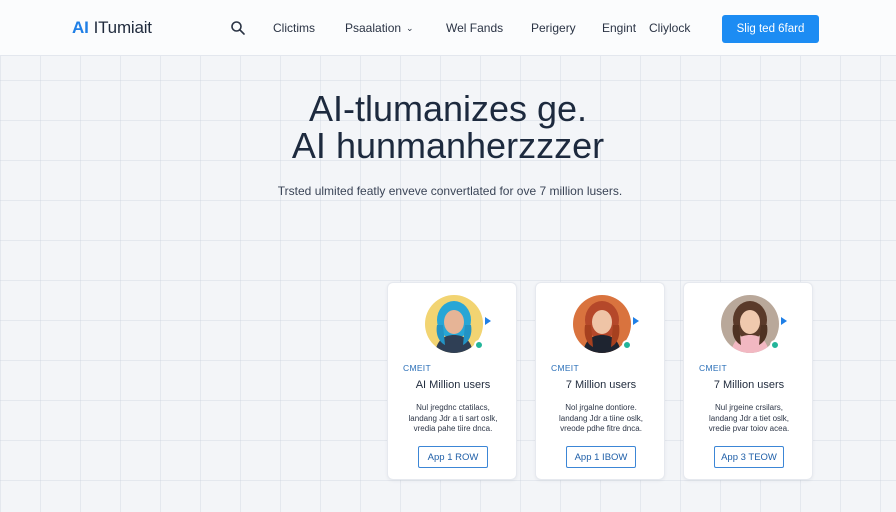  Describe the element at coordinates (448, 108) in the screenshot. I see `hero-title-line-1: AI-tlumanizes ge.` at that location.